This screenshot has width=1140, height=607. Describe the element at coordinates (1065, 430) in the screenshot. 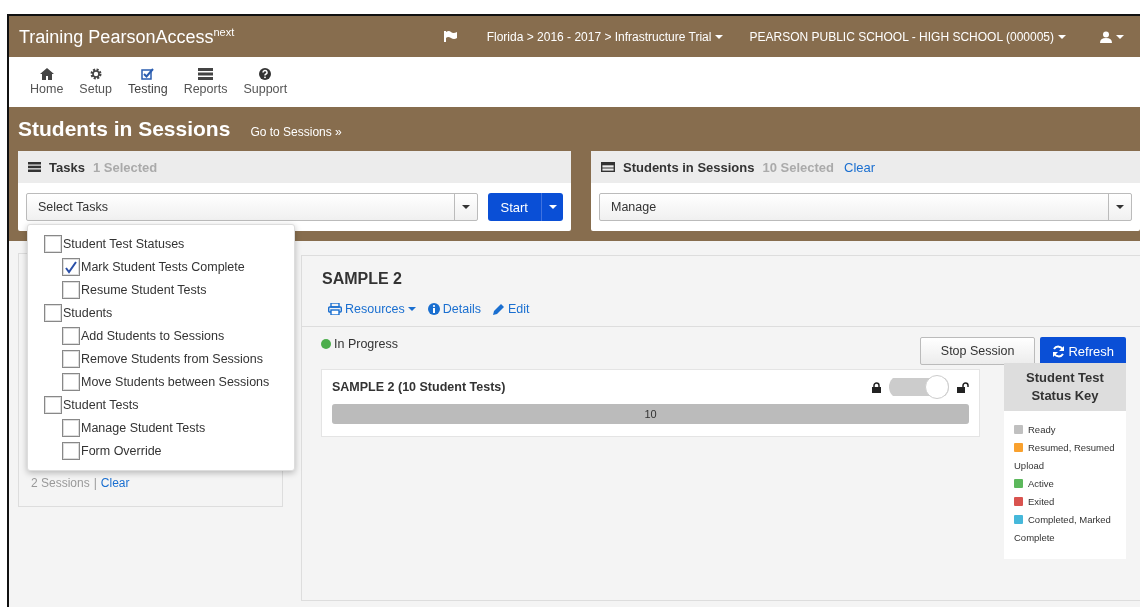

I see `status-key-item: Ready` at that location.